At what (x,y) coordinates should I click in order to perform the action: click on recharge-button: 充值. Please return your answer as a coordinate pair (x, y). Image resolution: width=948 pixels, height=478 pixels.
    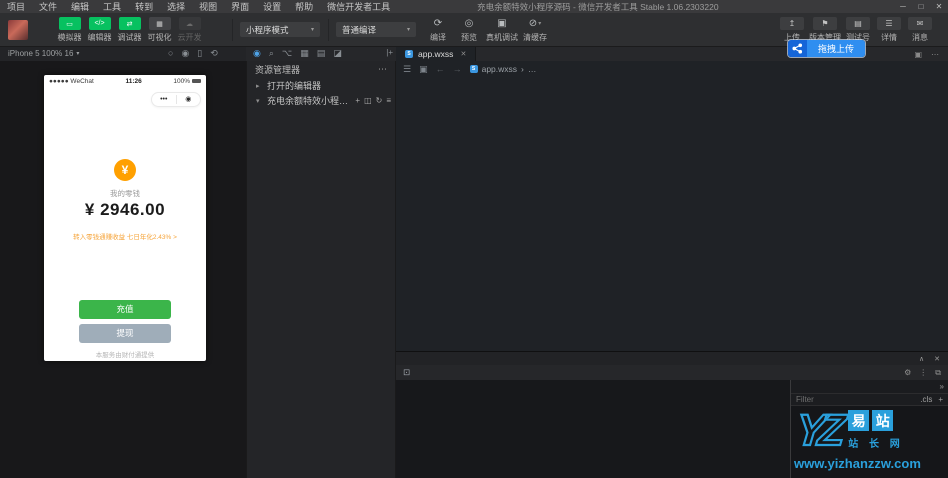
    Looking at the image, I should click on (125, 309).